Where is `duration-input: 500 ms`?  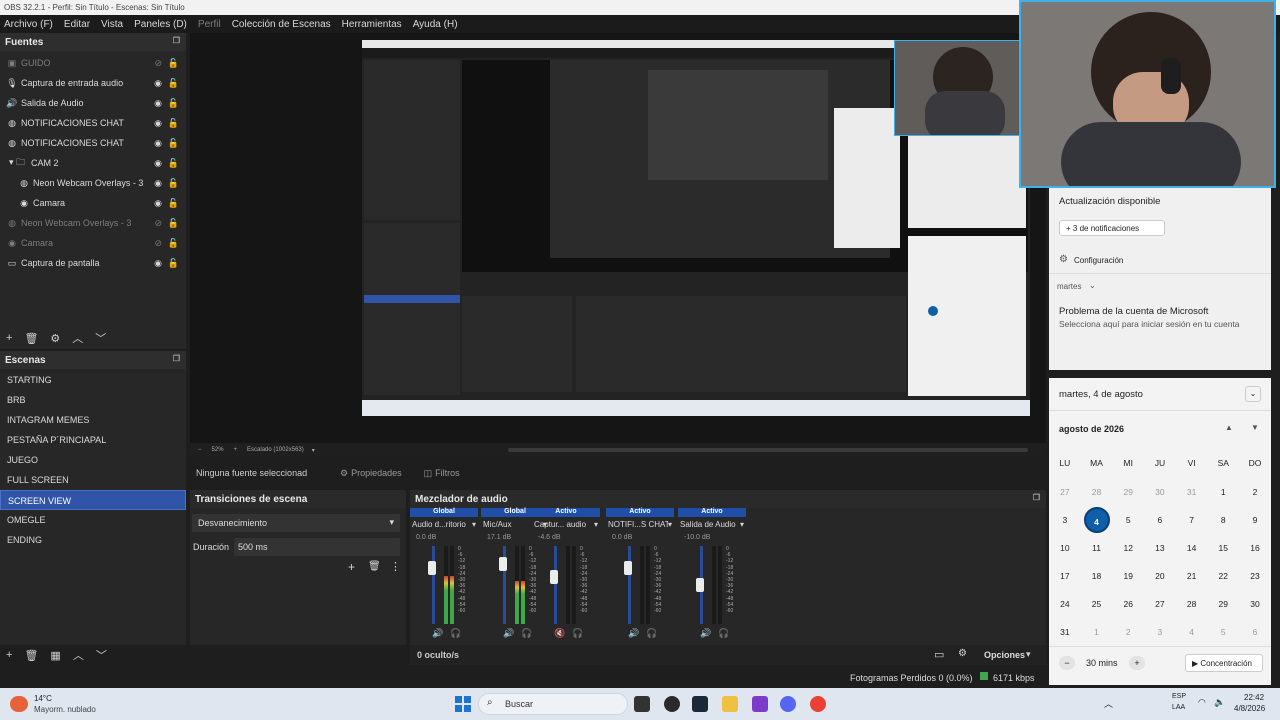 duration-input: 500 ms is located at coordinates (317, 547).